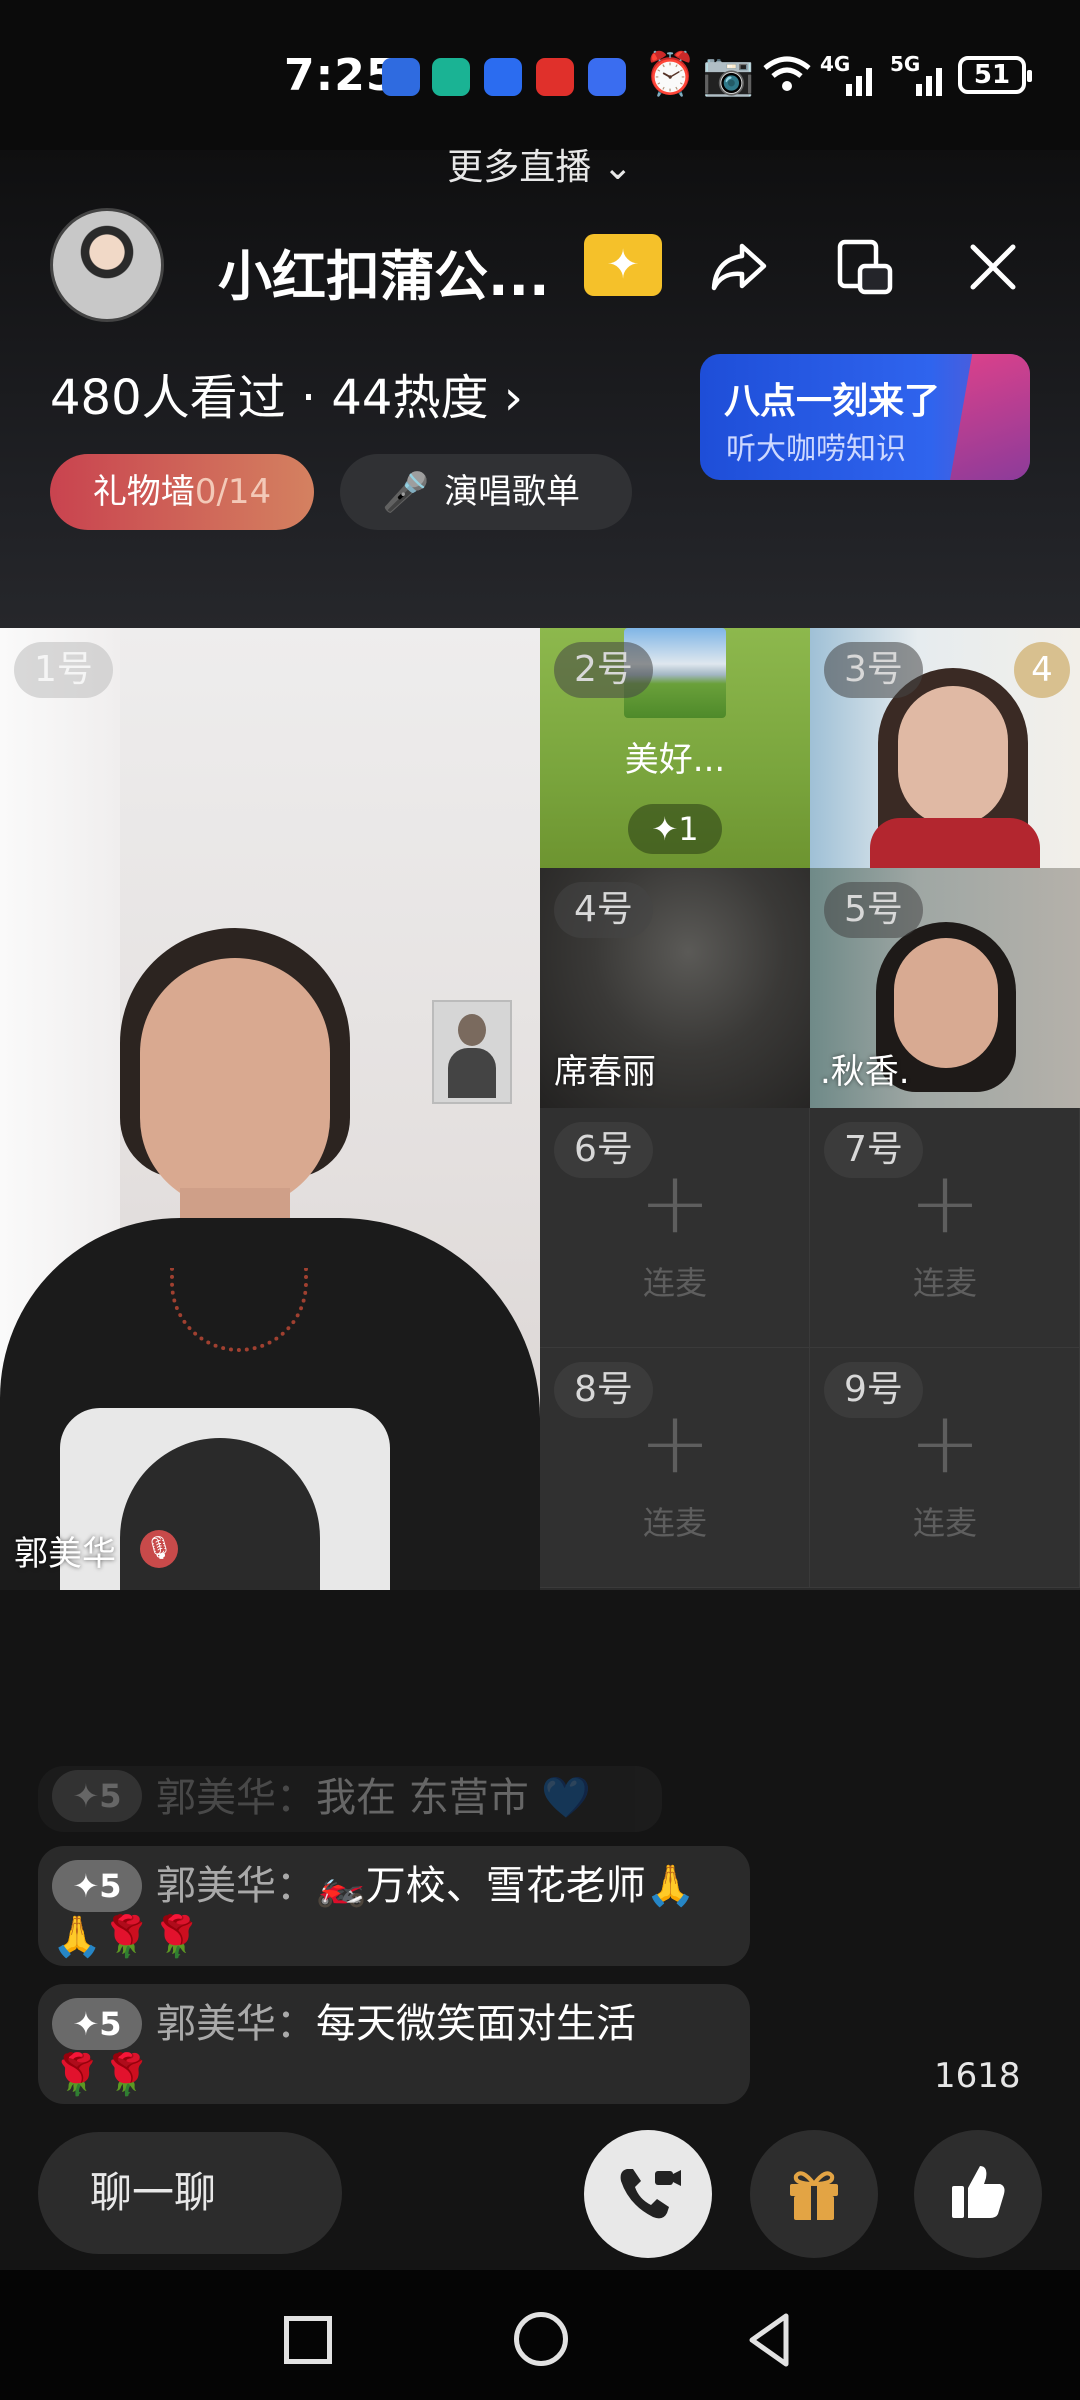 This screenshot has width=1080, height=2400. I want to click on seat-7-join-label: 连麦, so click(944, 1283).